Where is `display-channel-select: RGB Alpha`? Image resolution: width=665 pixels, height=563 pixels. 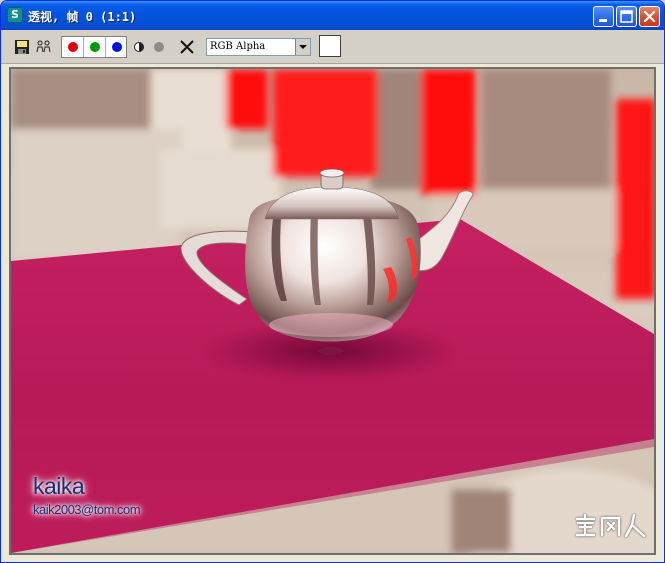
display-channel-select: RGB Alpha is located at coordinates (258, 47).